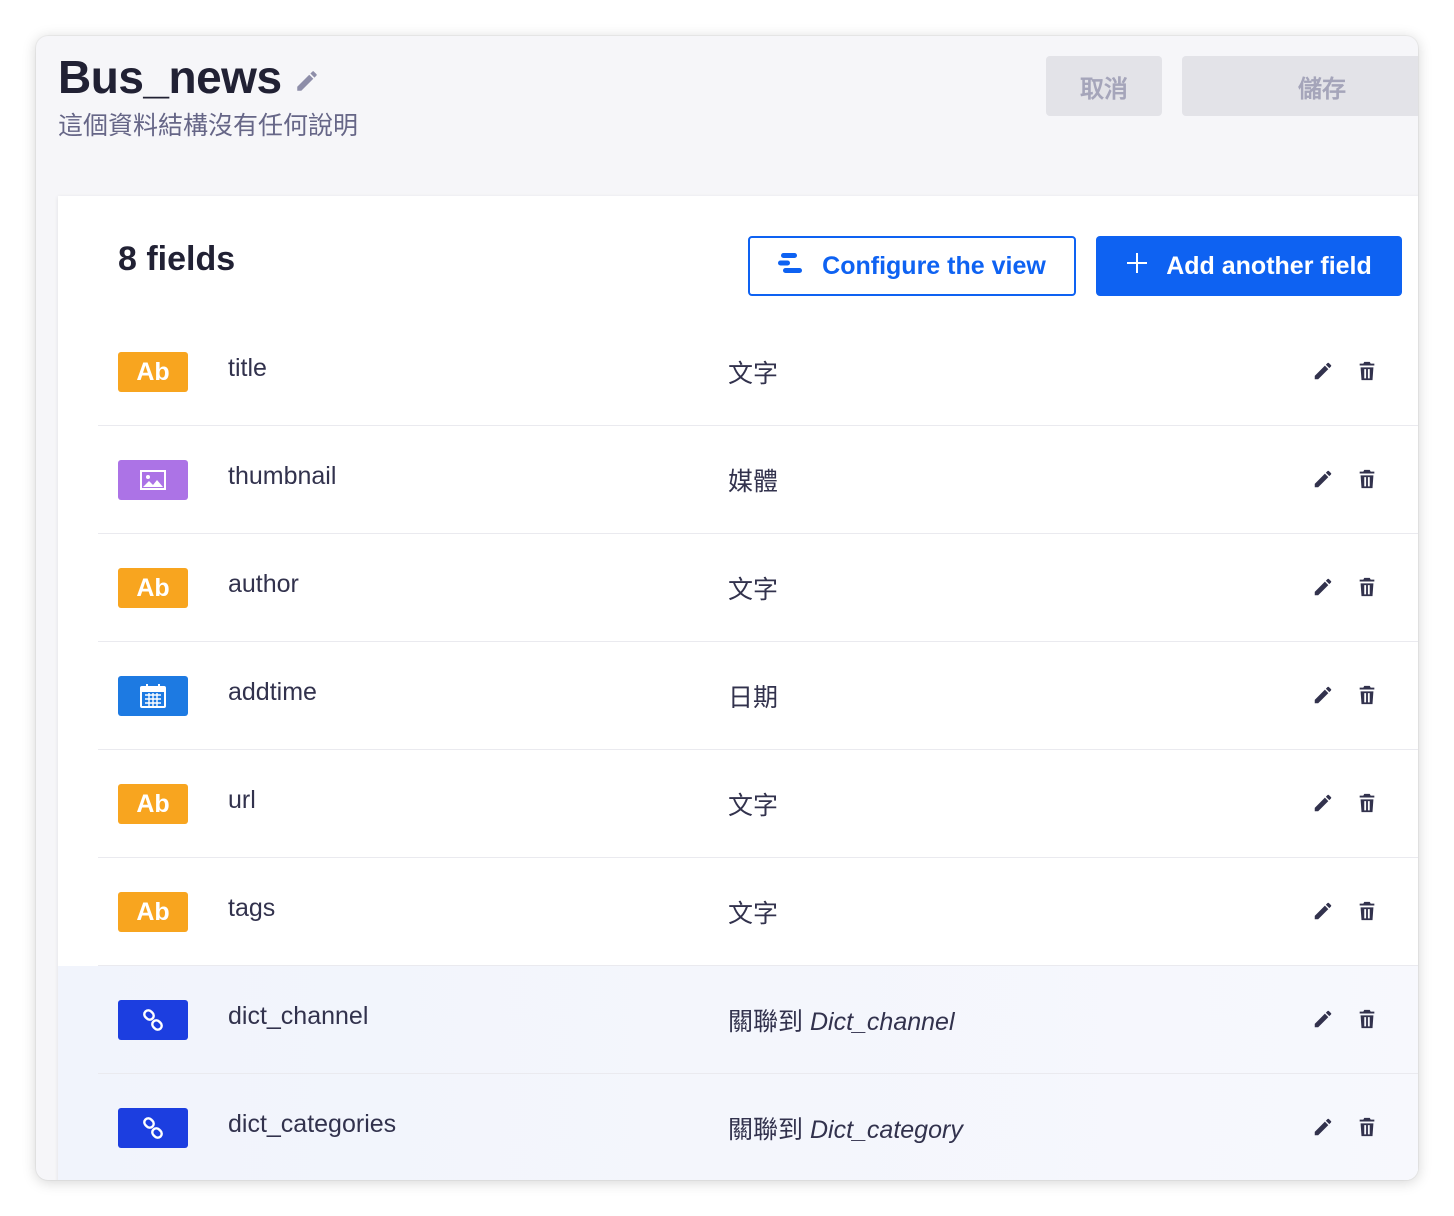 Image resolution: width=1454 pixels, height=1216 pixels. I want to click on add-field-button: Add another field, so click(1249, 266).